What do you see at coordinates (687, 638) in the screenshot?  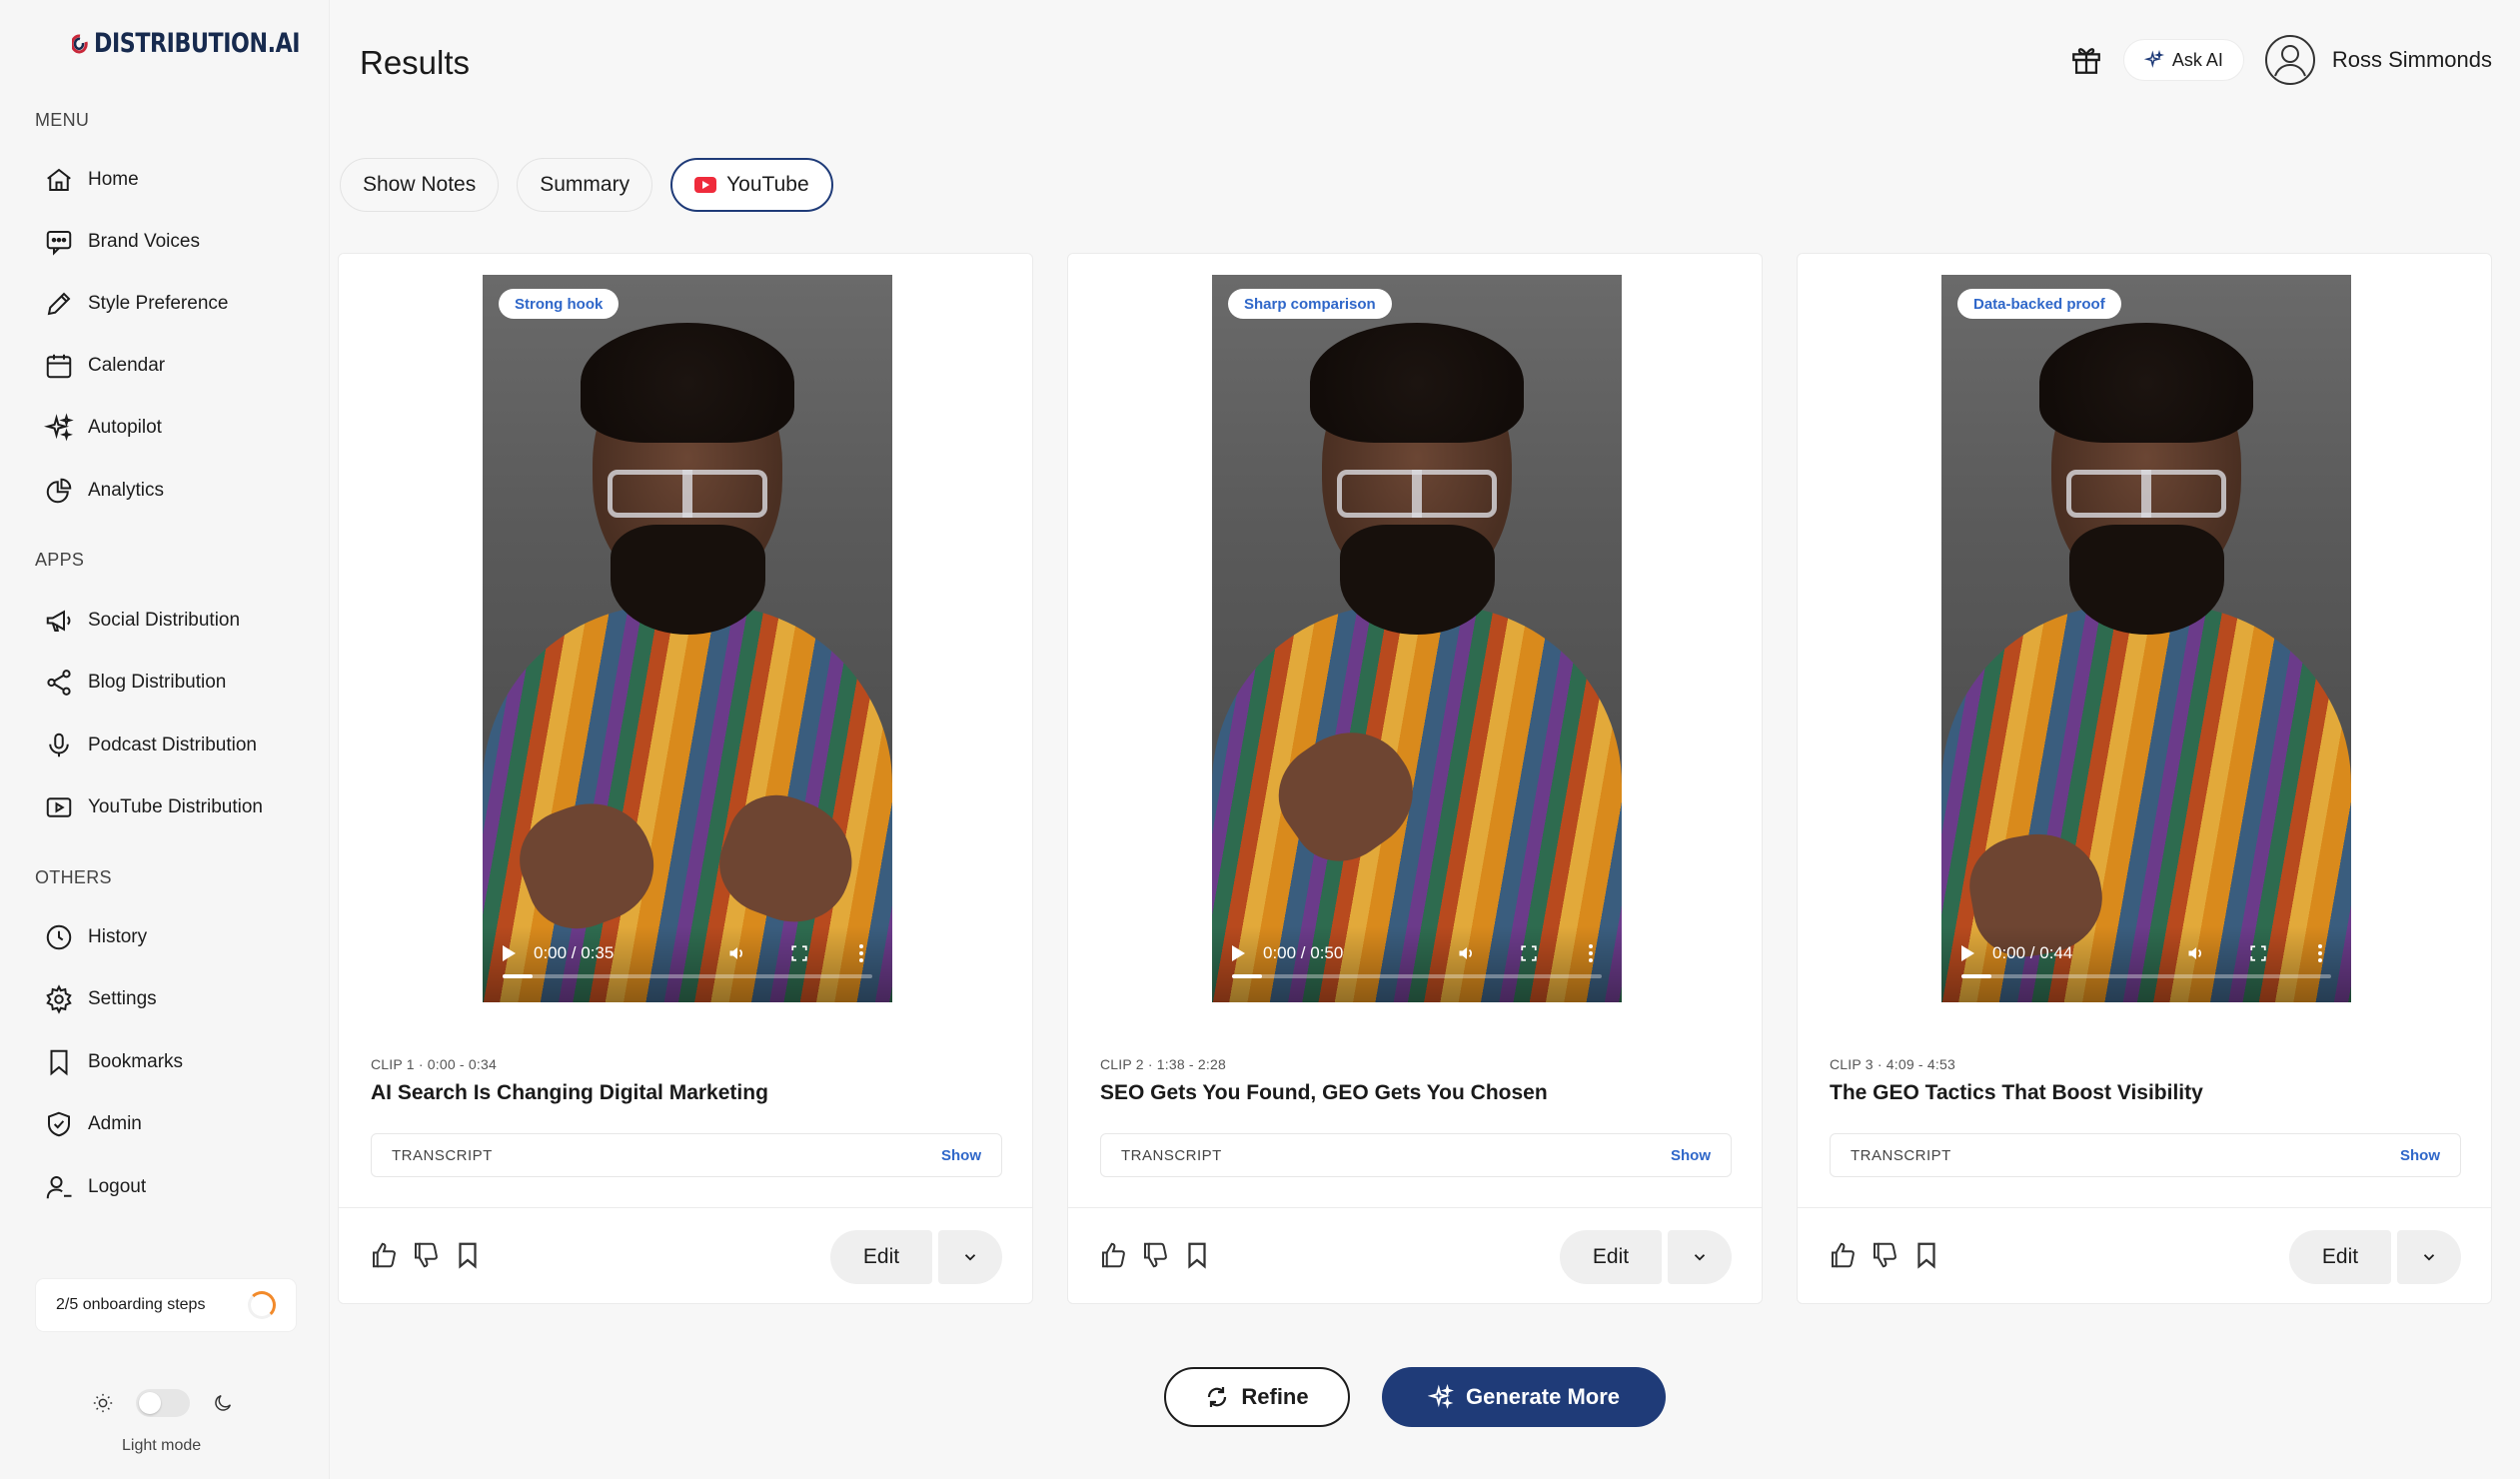 I see `video-player: Strong hook 0:00 / 0:35` at bounding box center [687, 638].